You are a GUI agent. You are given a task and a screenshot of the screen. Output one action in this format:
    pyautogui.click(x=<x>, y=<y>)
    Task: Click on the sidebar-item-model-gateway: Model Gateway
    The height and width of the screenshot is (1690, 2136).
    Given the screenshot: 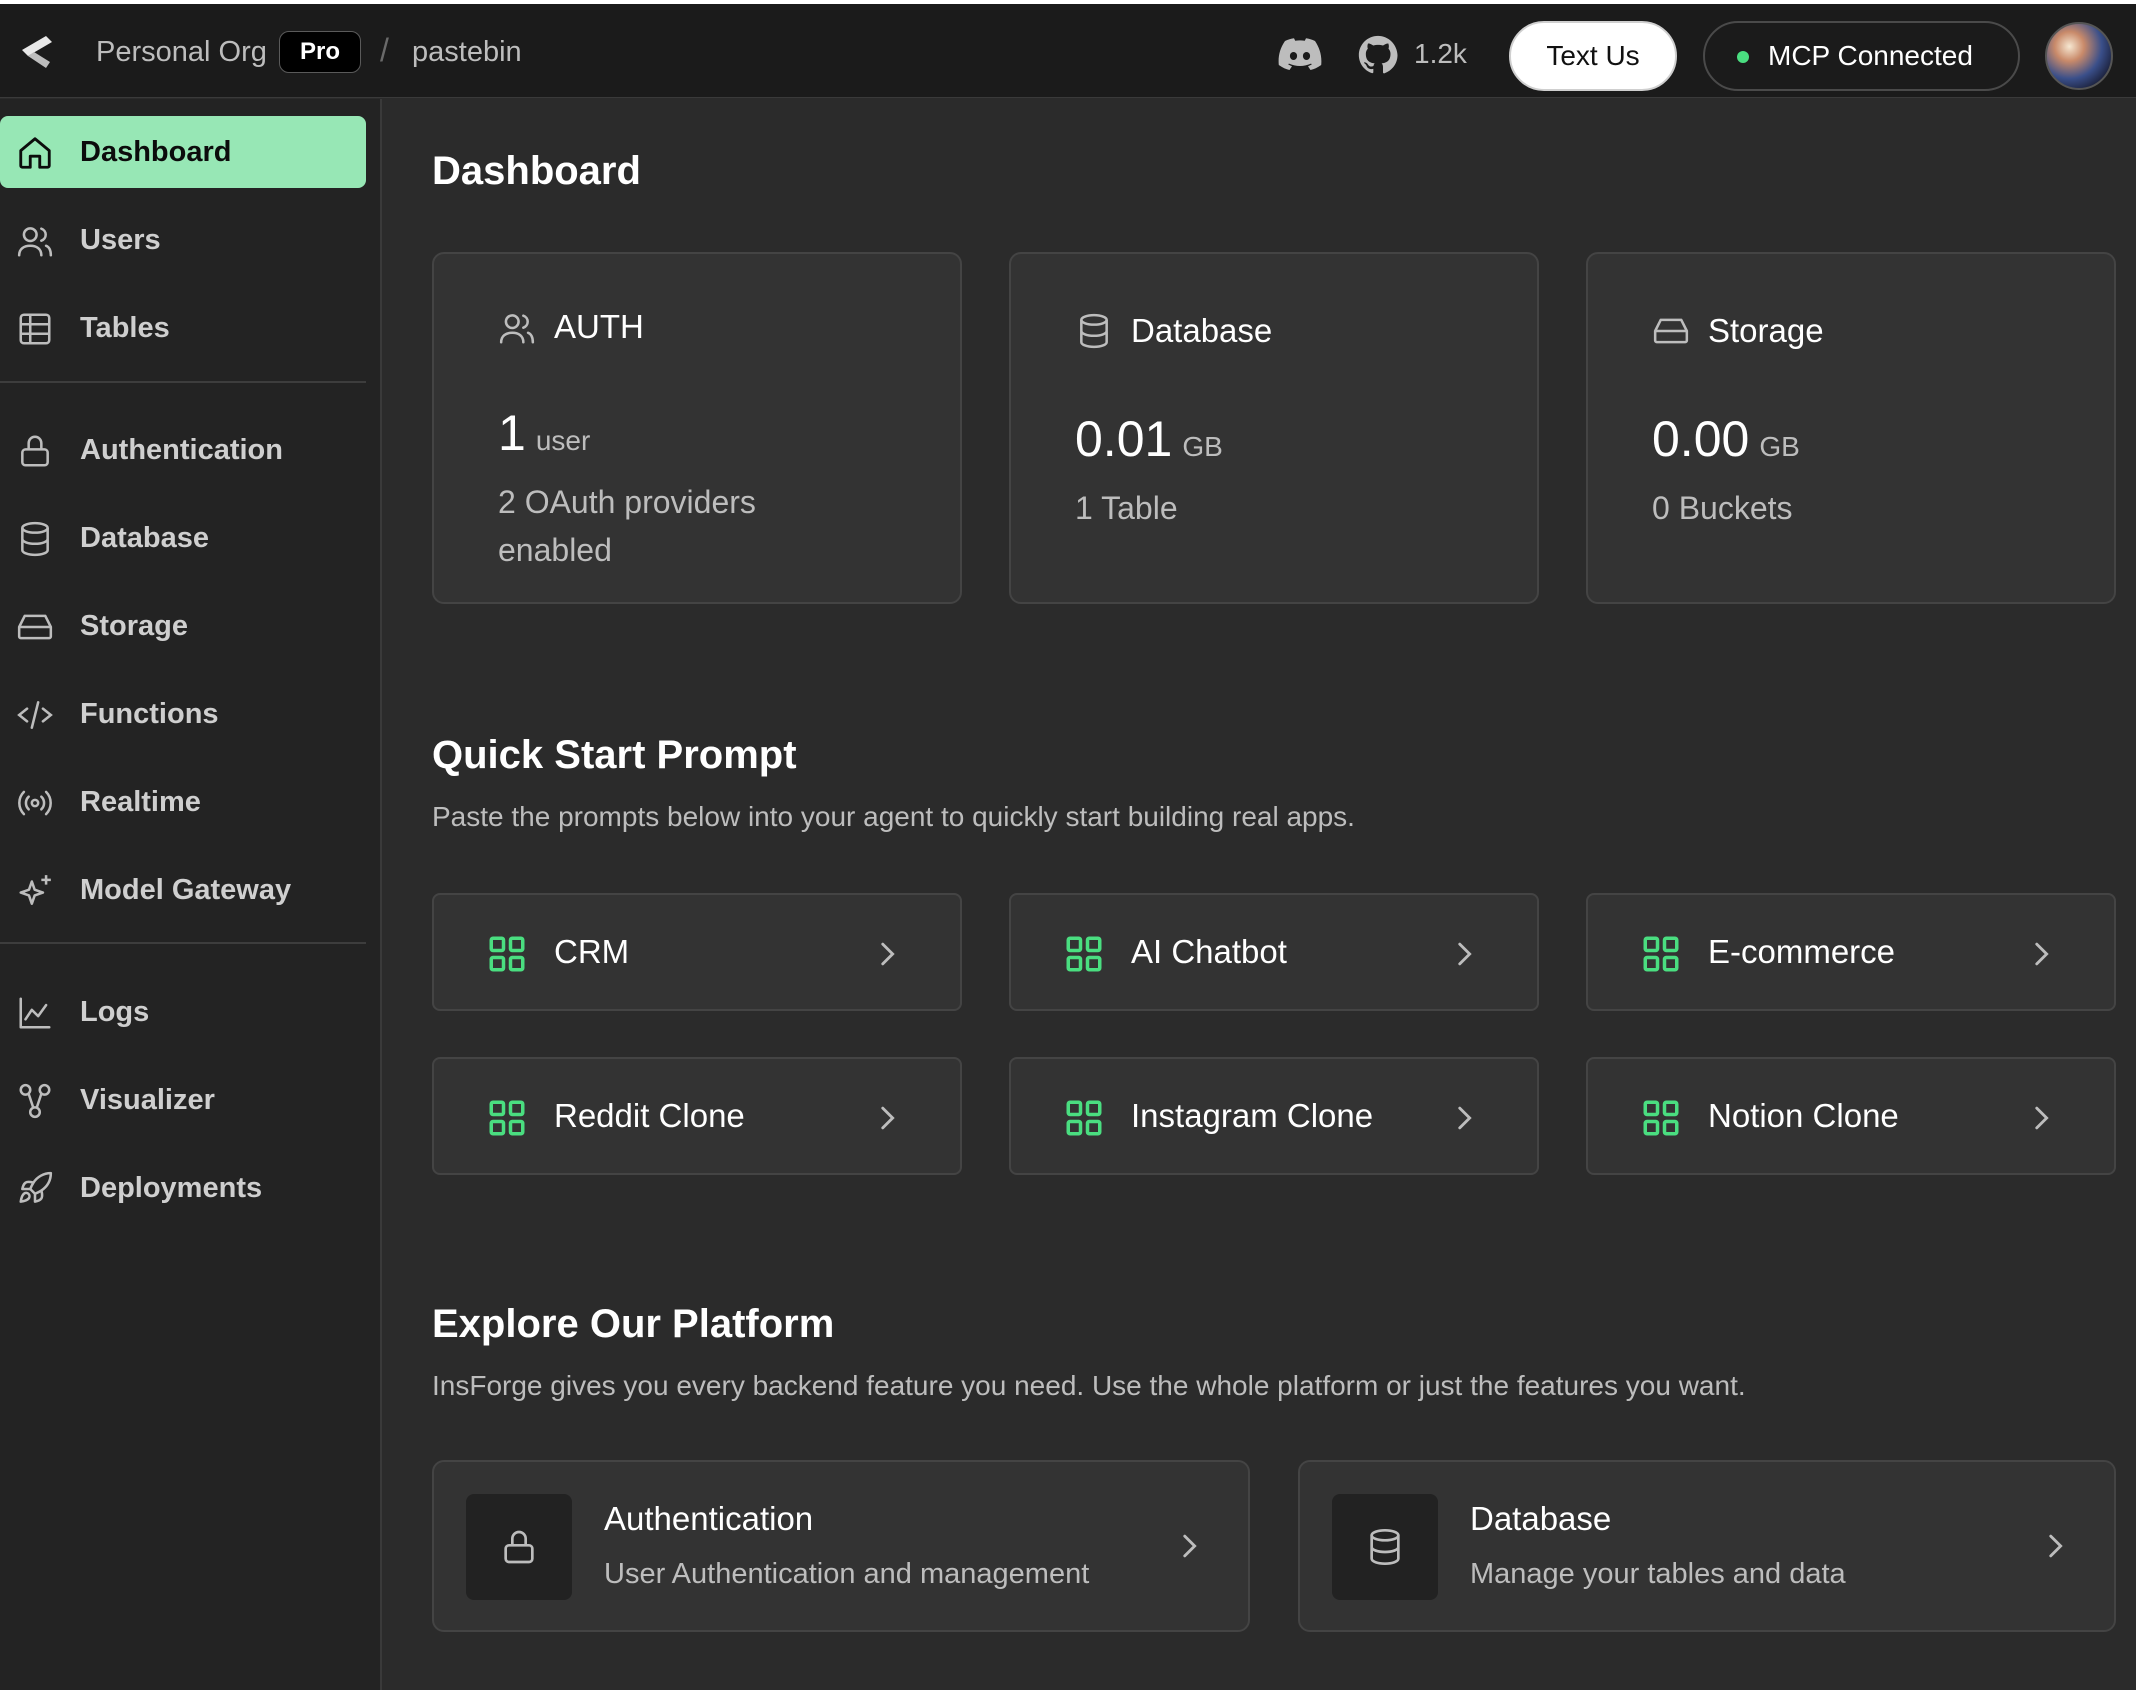 What is the action you would take?
    pyautogui.click(x=183, y=890)
    